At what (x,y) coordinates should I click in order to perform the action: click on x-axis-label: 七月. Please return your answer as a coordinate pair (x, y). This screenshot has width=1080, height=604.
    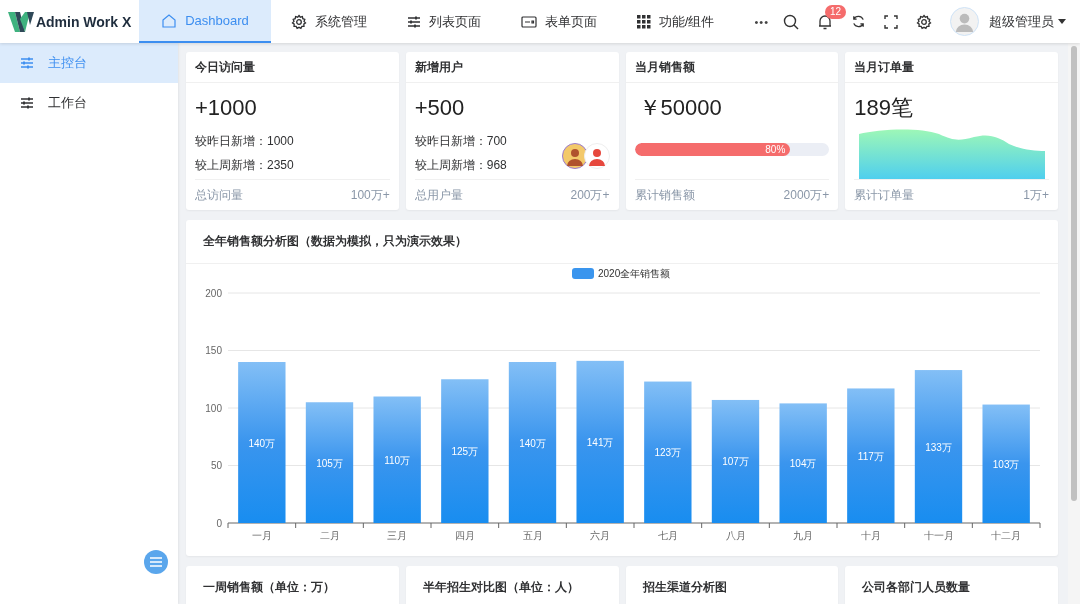
    Looking at the image, I should click on (667, 535).